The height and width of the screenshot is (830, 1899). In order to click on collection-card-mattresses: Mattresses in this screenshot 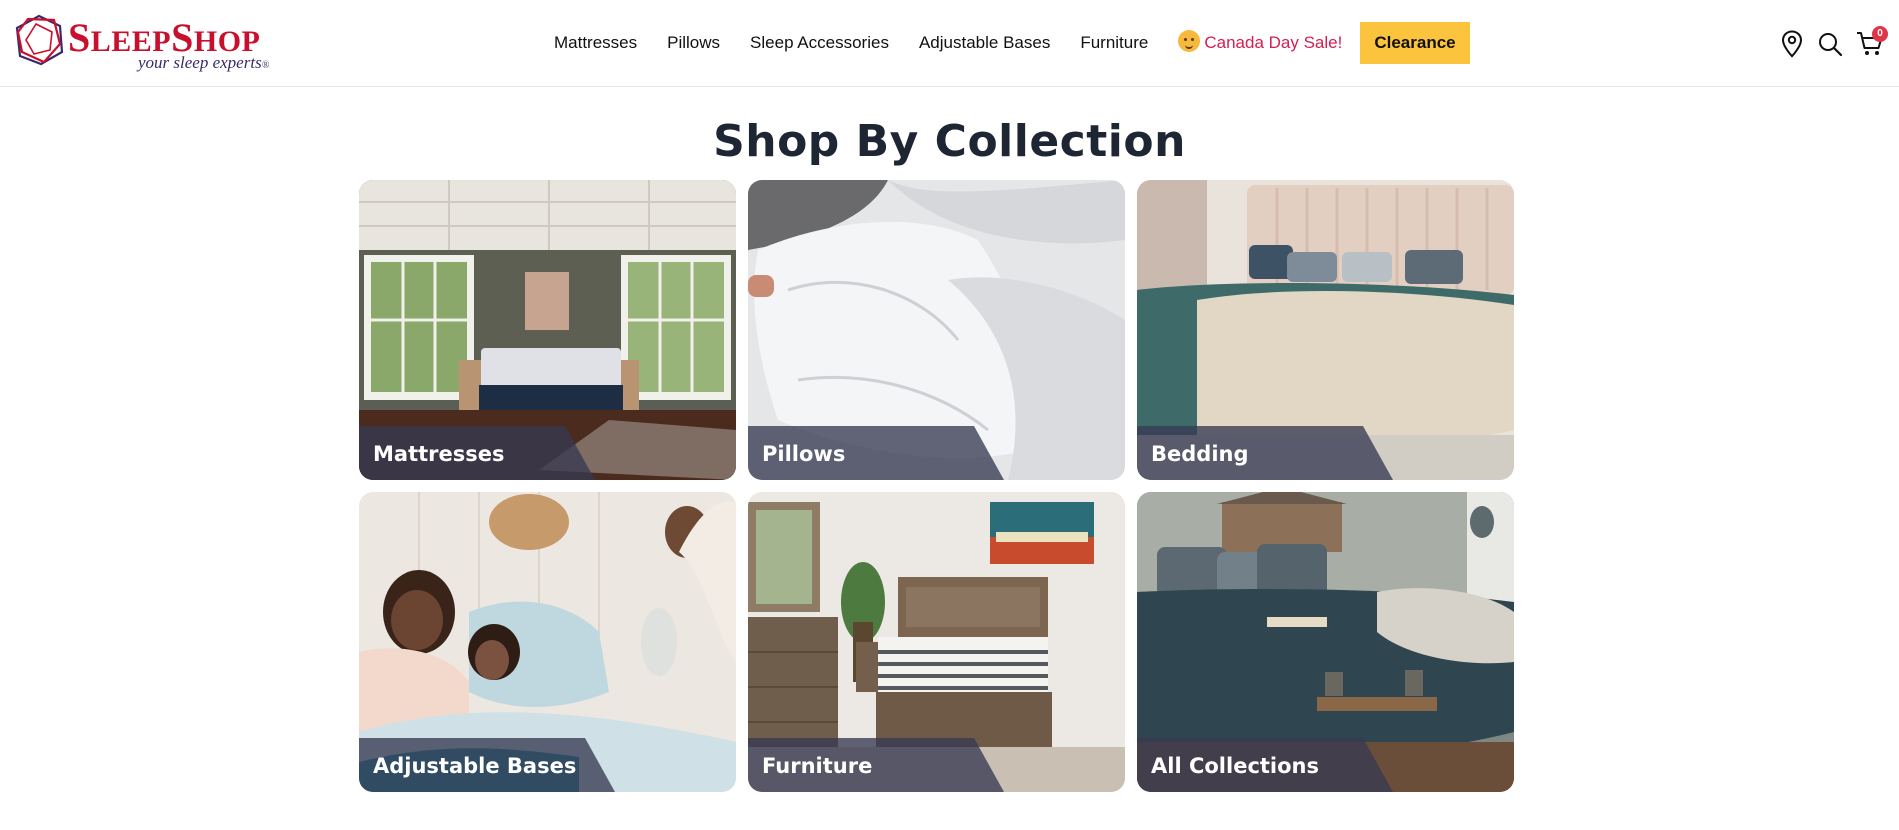, I will do `click(547, 330)`.